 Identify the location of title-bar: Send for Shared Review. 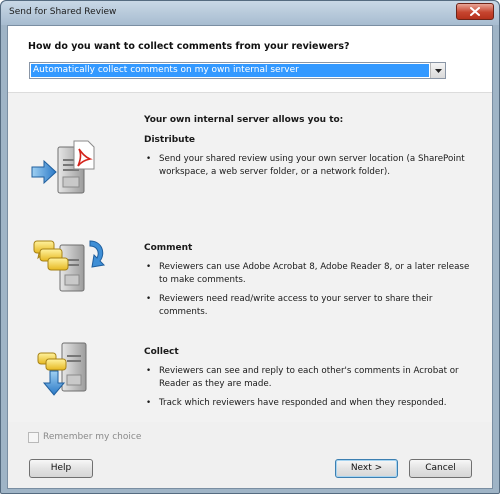
(250, 13).